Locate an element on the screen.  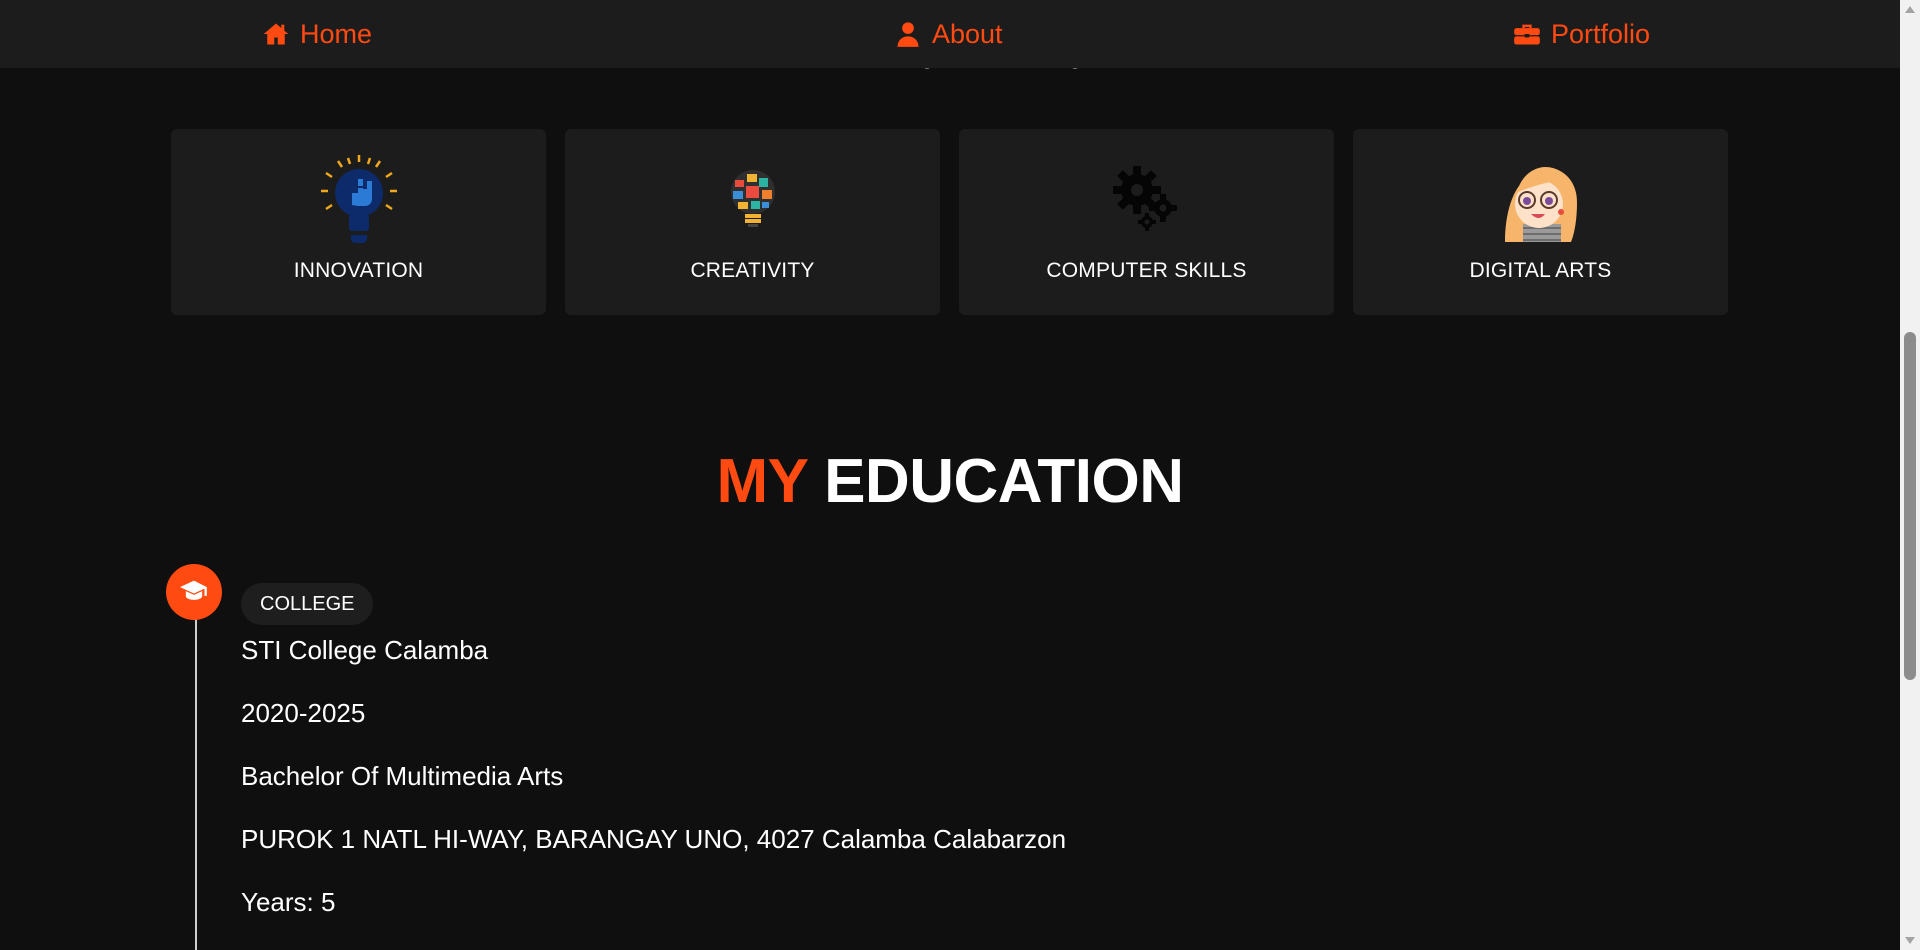
skill-card-digital-arts: DIGITAL ARTS is located at coordinates (1540, 222).